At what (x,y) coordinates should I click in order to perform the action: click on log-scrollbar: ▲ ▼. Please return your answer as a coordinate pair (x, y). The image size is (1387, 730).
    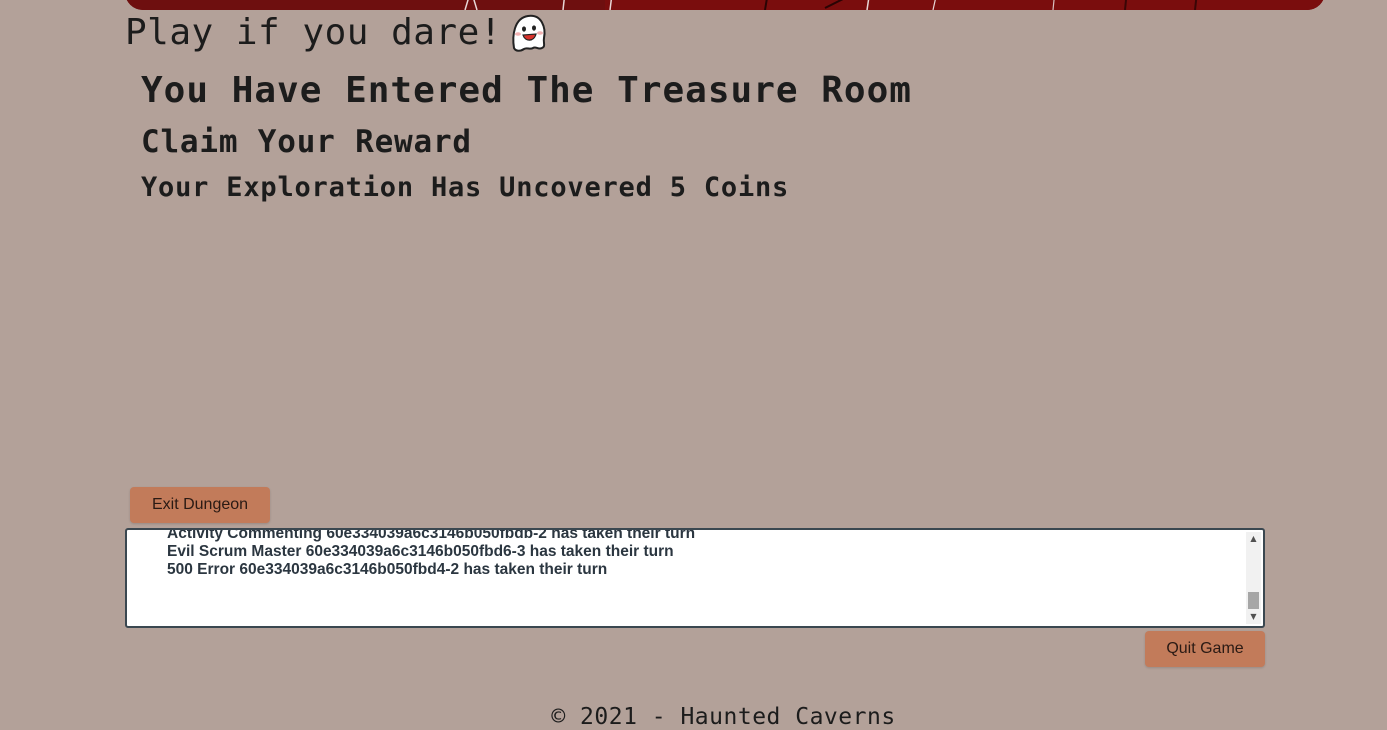
    Looking at the image, I should click on (1253, 578).